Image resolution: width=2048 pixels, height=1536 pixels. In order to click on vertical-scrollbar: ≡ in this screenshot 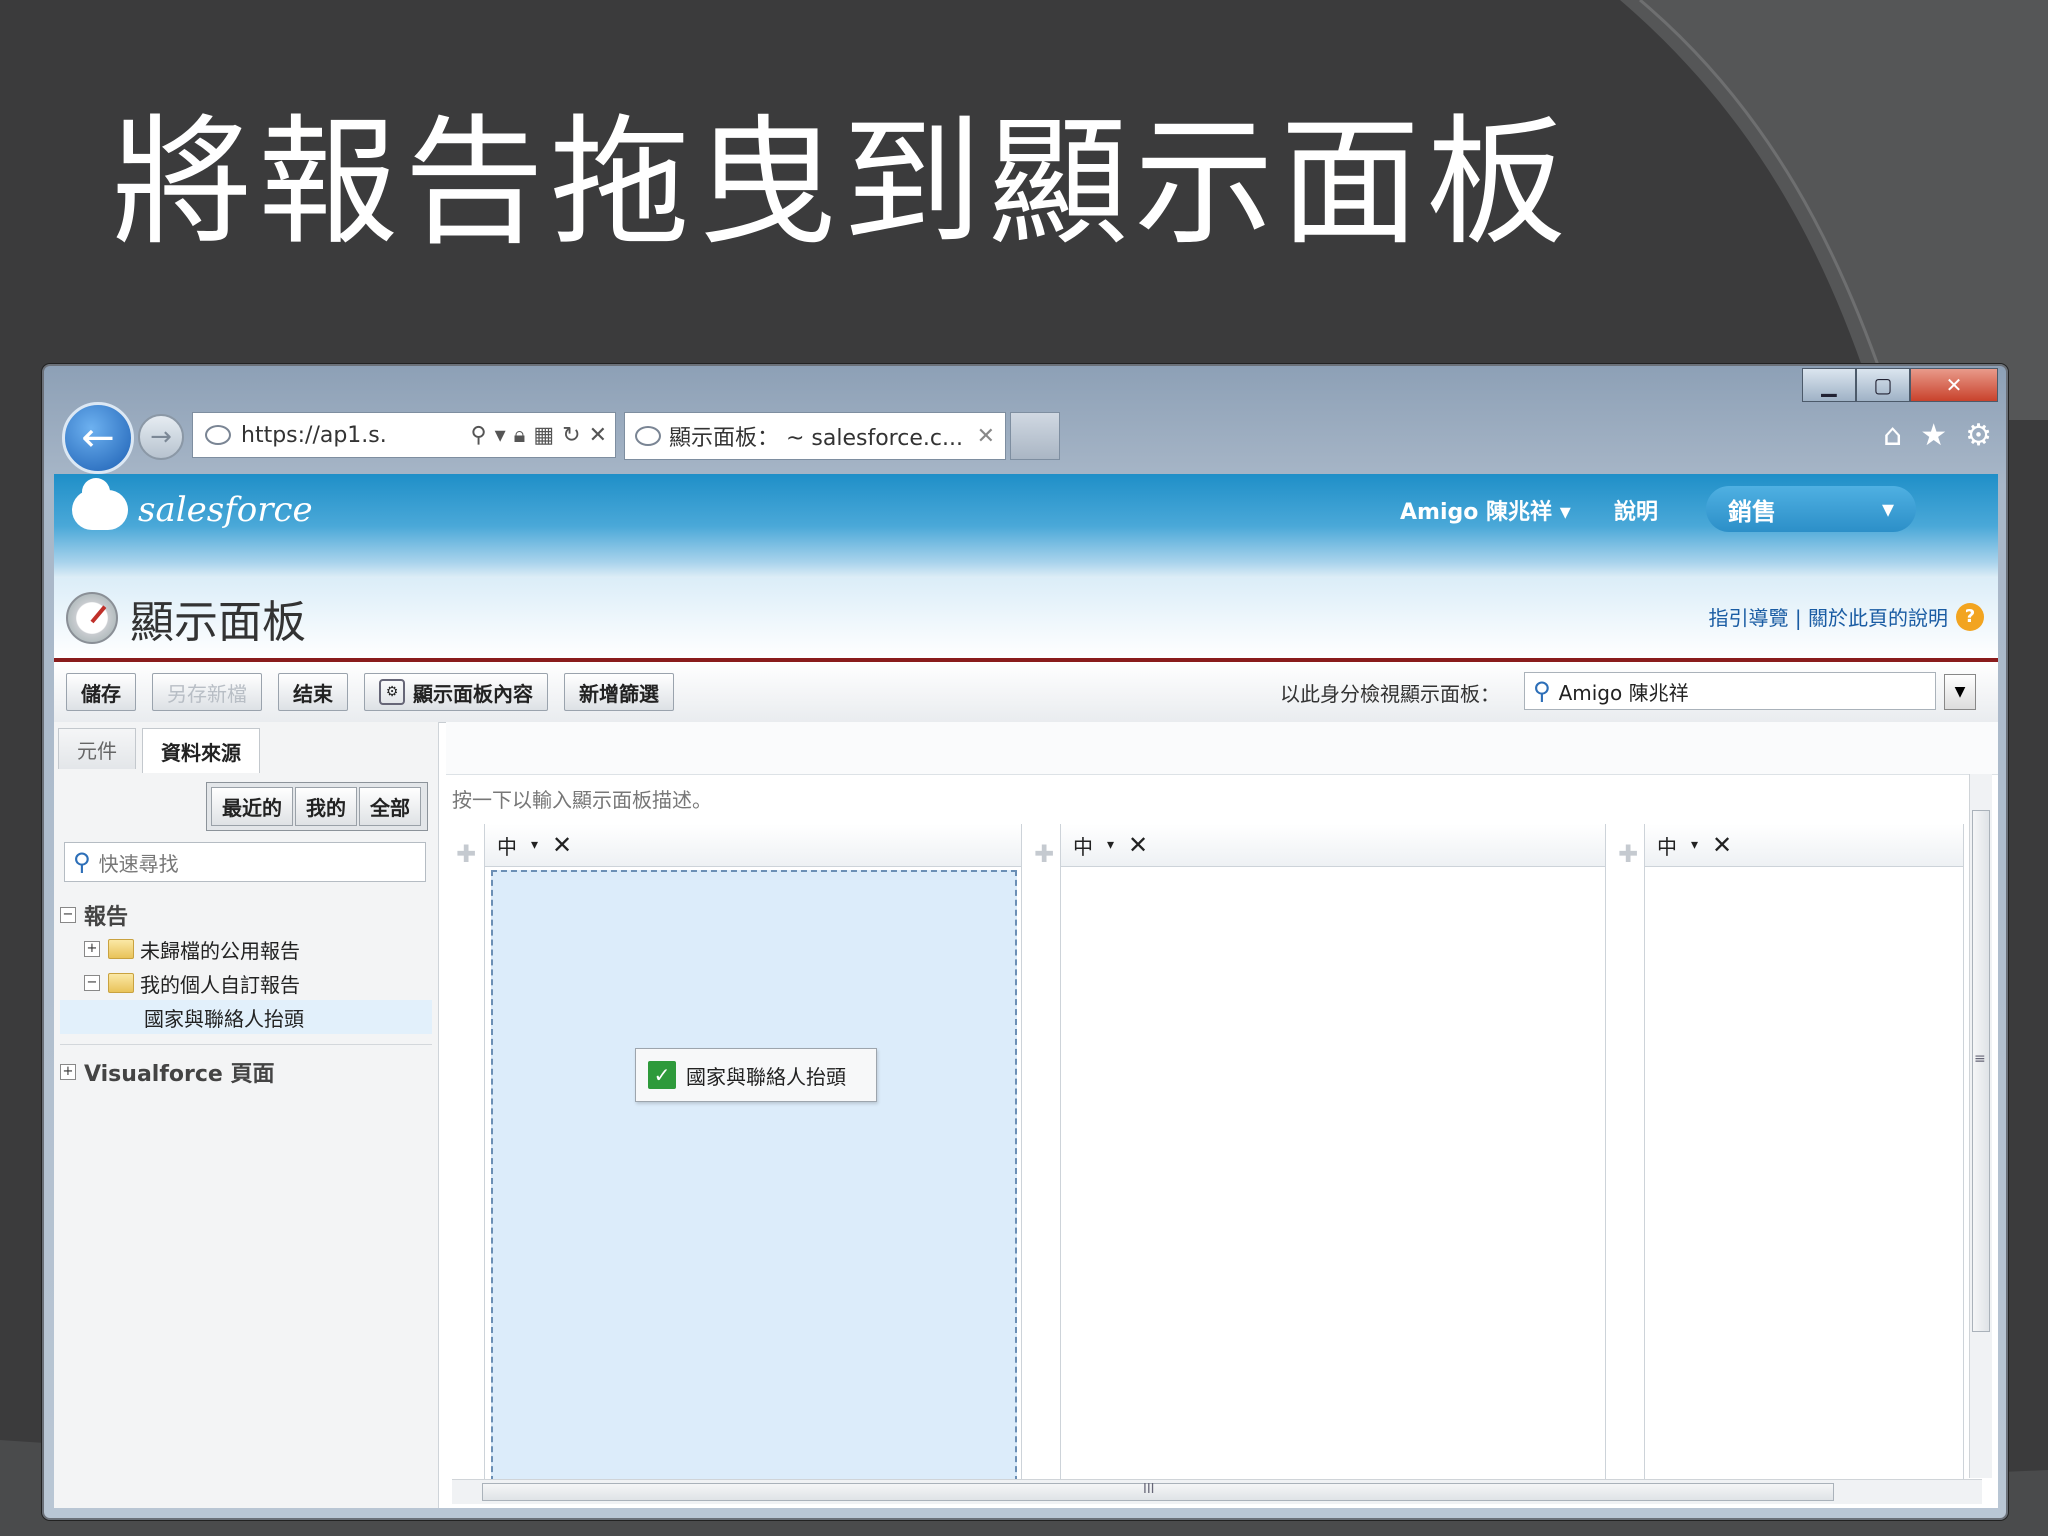, I will do `click(1980, 1126)`.